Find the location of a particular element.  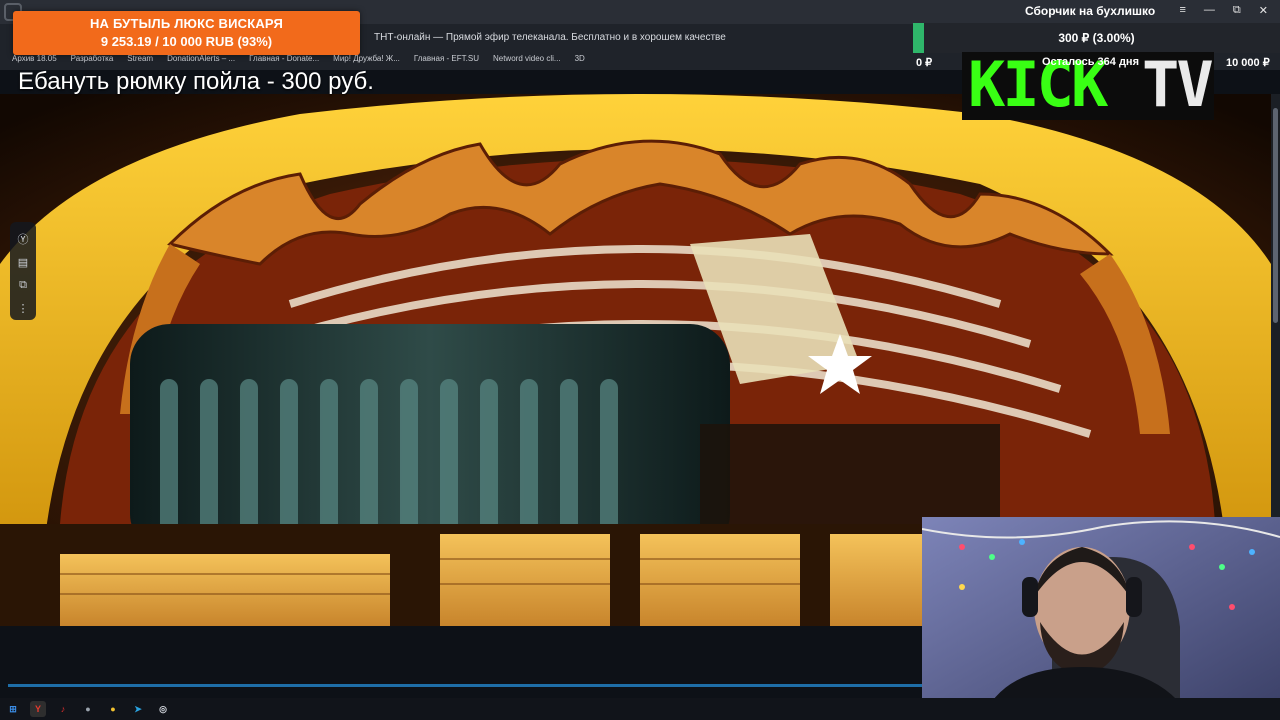

app-icon-b: ● is located at coordinates (113, 709).